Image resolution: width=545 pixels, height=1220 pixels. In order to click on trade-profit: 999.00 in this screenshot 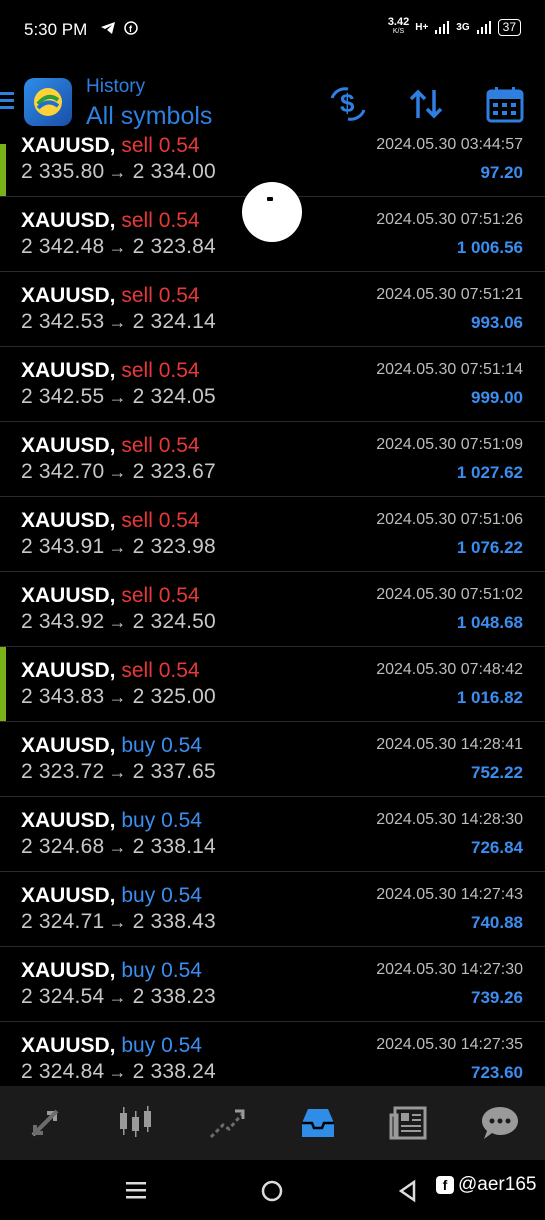, I will do `click(497, 397)`.